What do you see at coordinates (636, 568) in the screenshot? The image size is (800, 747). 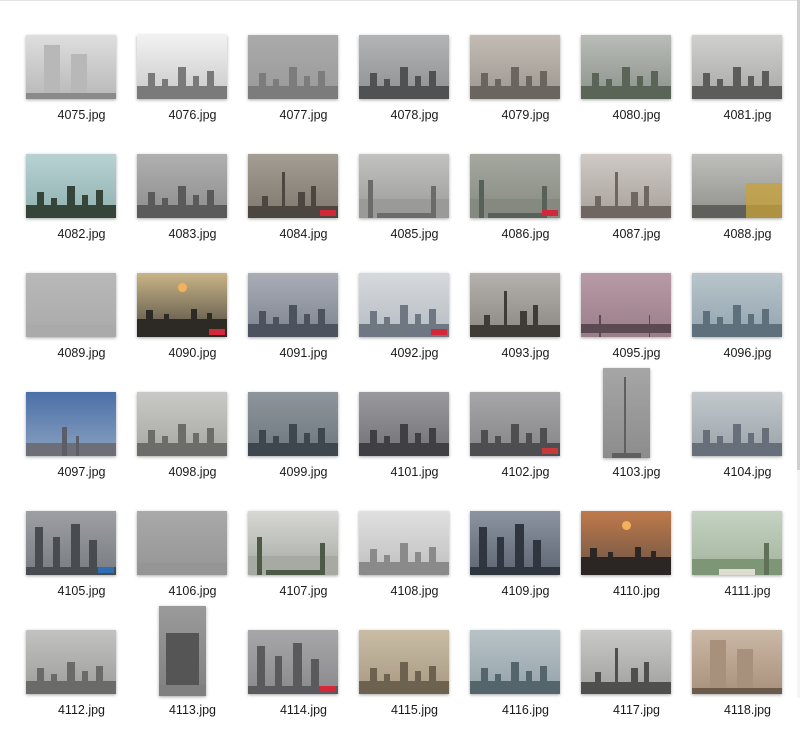 I see `file-item: 4110.jpg` at bounding box center [636, 568].